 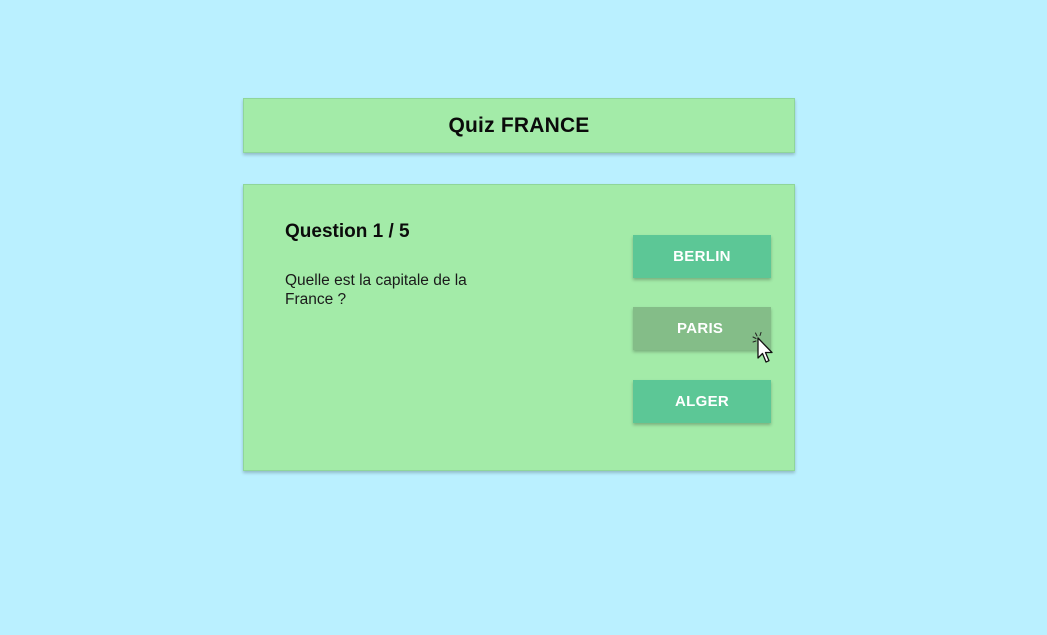 What do you see at coordinates (347, 231) in the screenshot?
I see `question-counter: Question 1 / 5` at bounding box center [347, 231].